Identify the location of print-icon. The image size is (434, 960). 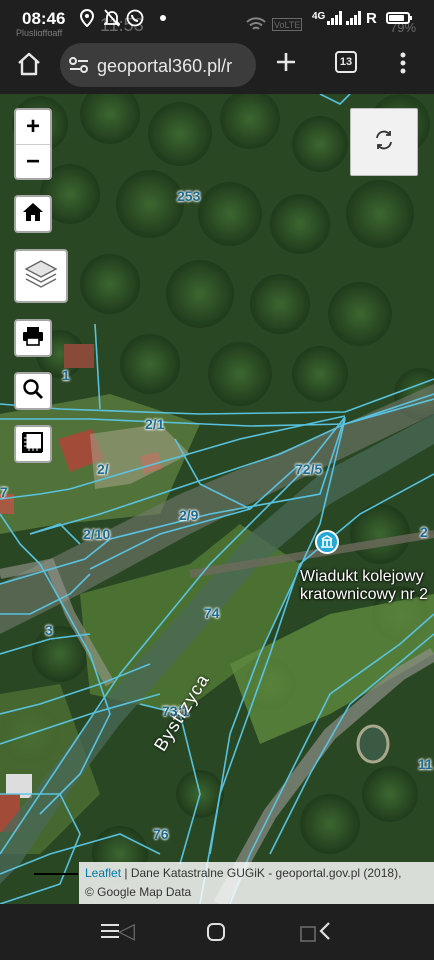
(33, 338).